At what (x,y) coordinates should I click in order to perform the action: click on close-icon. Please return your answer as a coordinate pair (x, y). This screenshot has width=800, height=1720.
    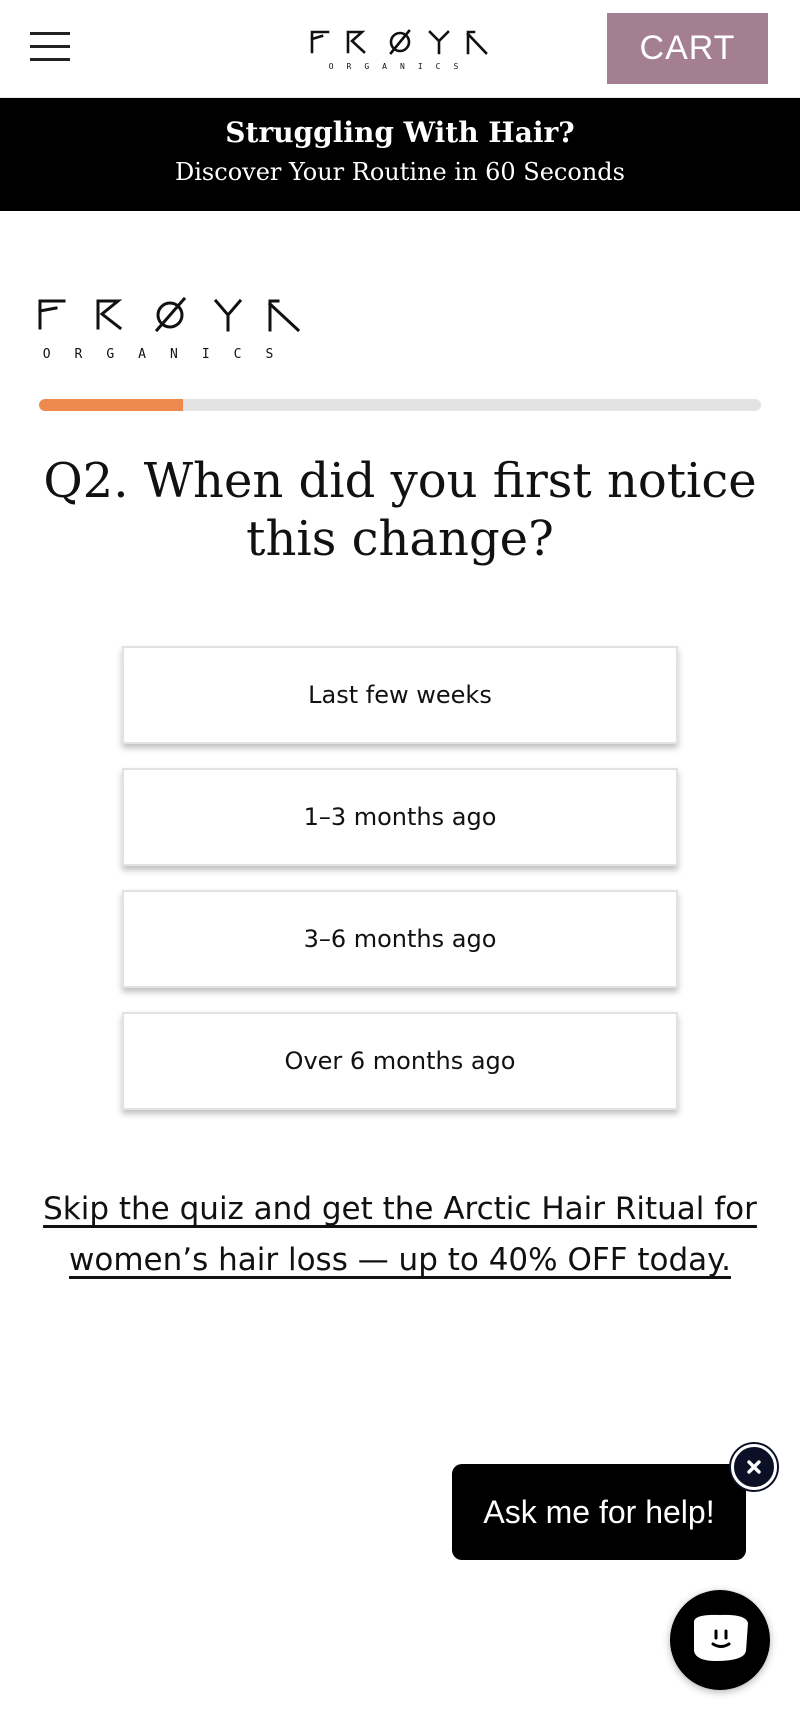
    Looking at the image, I should click on (754, 1467).